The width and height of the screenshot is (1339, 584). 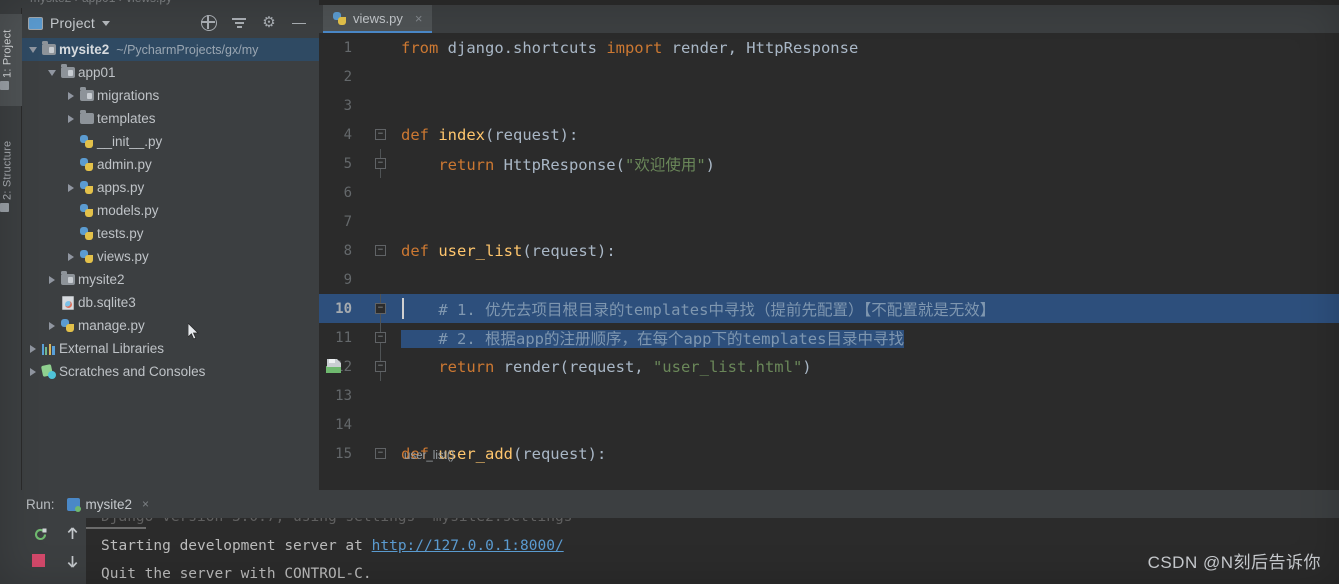 What do you see at coordinates (343, 453) in the screenshot?
I see `line-number: 15` at bounding box center [343, 453].